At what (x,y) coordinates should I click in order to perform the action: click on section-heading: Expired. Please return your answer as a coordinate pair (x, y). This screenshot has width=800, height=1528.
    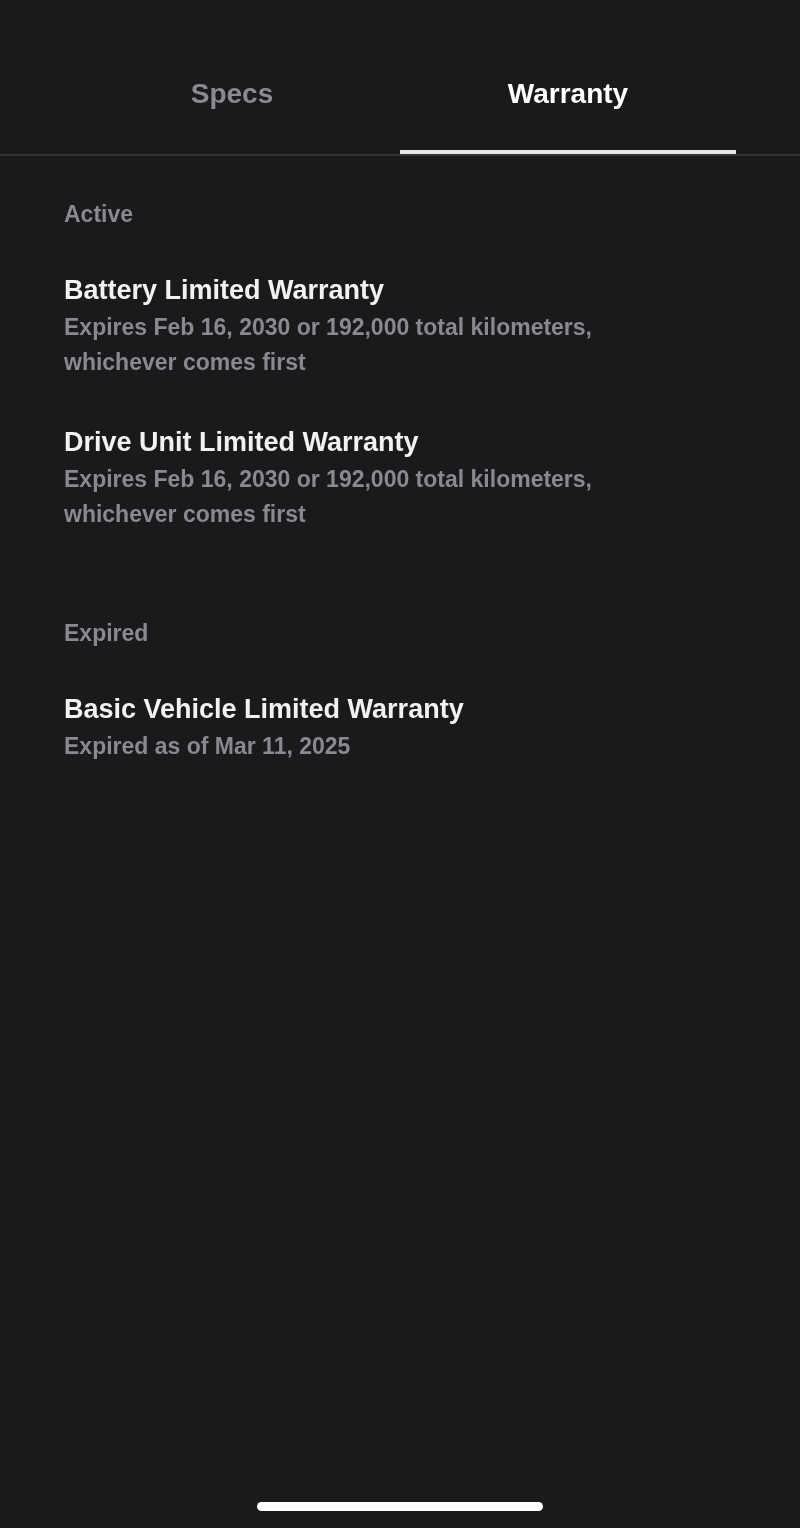
    Looking at the image, I should click on (107, 633).